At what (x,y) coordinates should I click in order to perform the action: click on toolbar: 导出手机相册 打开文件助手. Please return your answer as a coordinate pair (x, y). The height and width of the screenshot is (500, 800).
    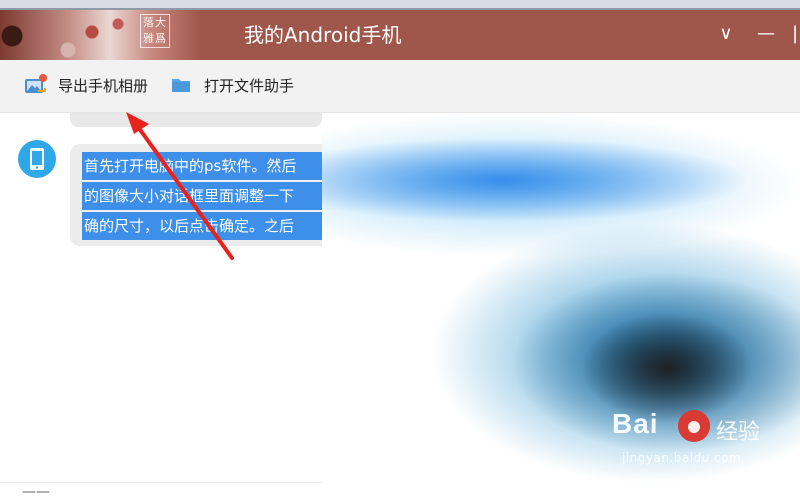
    Looking at the image, I should click on (400, 86).